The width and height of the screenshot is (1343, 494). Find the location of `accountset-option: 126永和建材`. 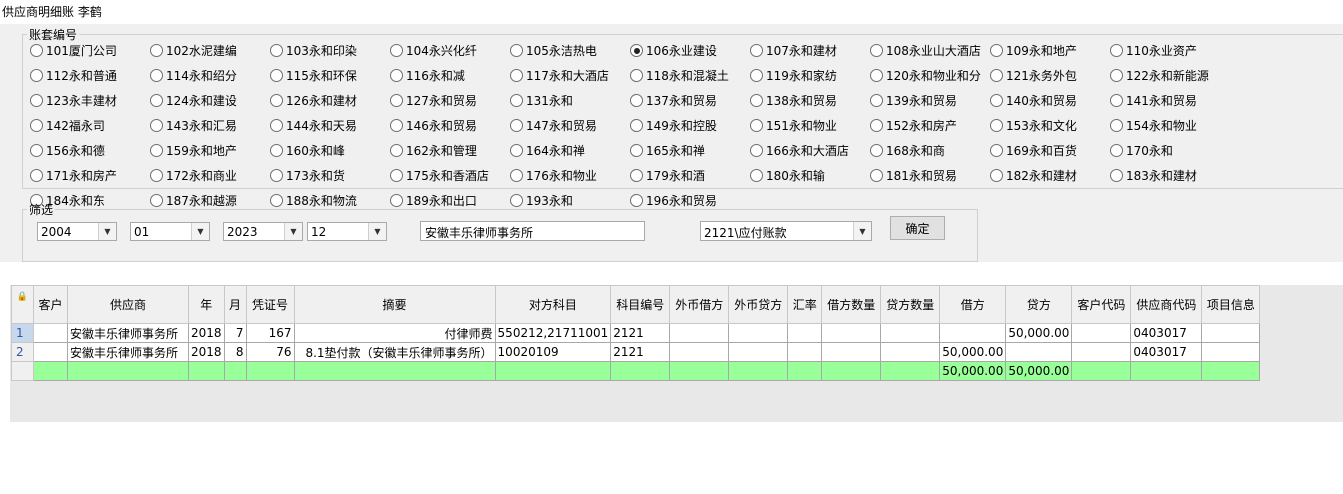

accountset-option: 126永和建材 is located at coordinates (330, 100).